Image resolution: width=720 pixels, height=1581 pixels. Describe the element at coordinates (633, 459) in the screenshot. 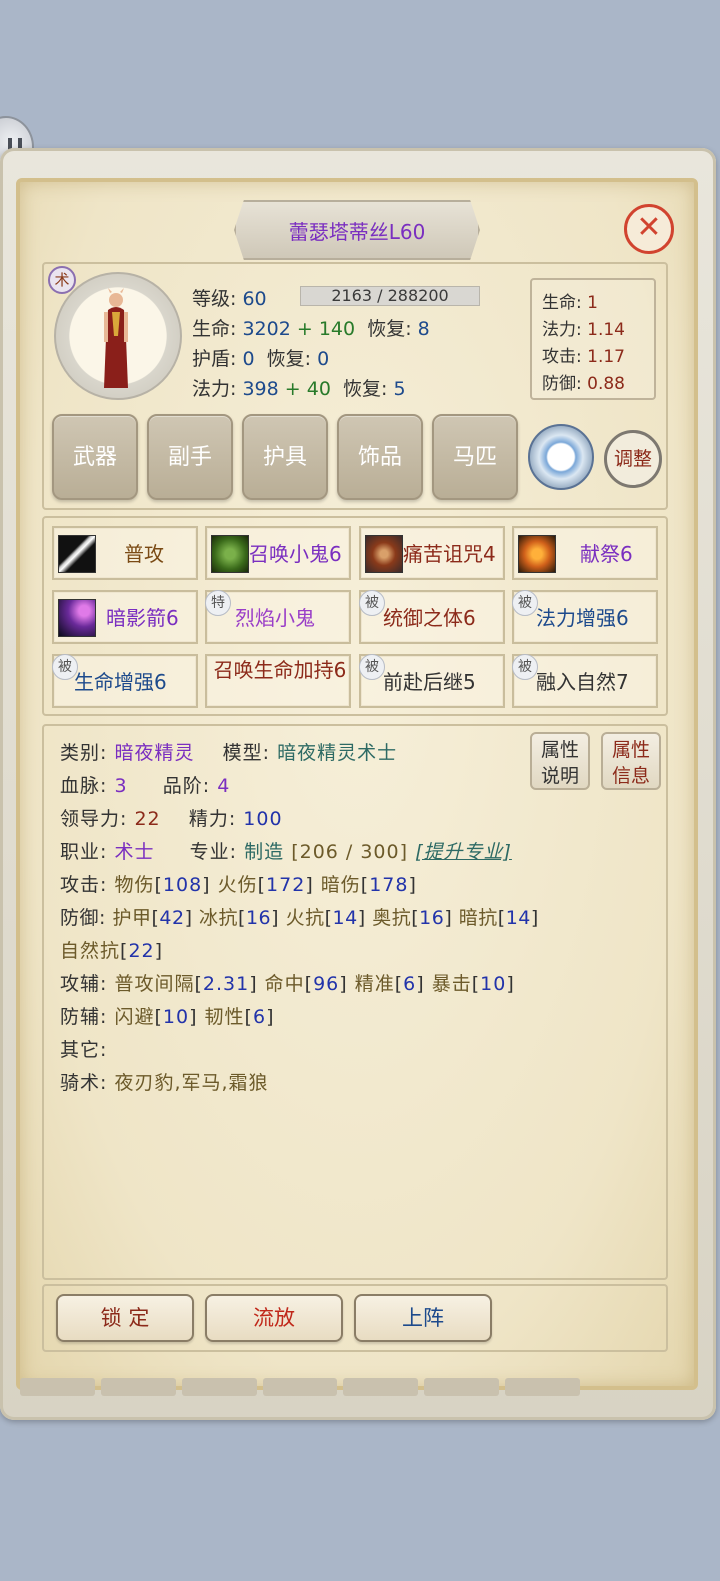

I see `adjust-button: 调整` at that location.